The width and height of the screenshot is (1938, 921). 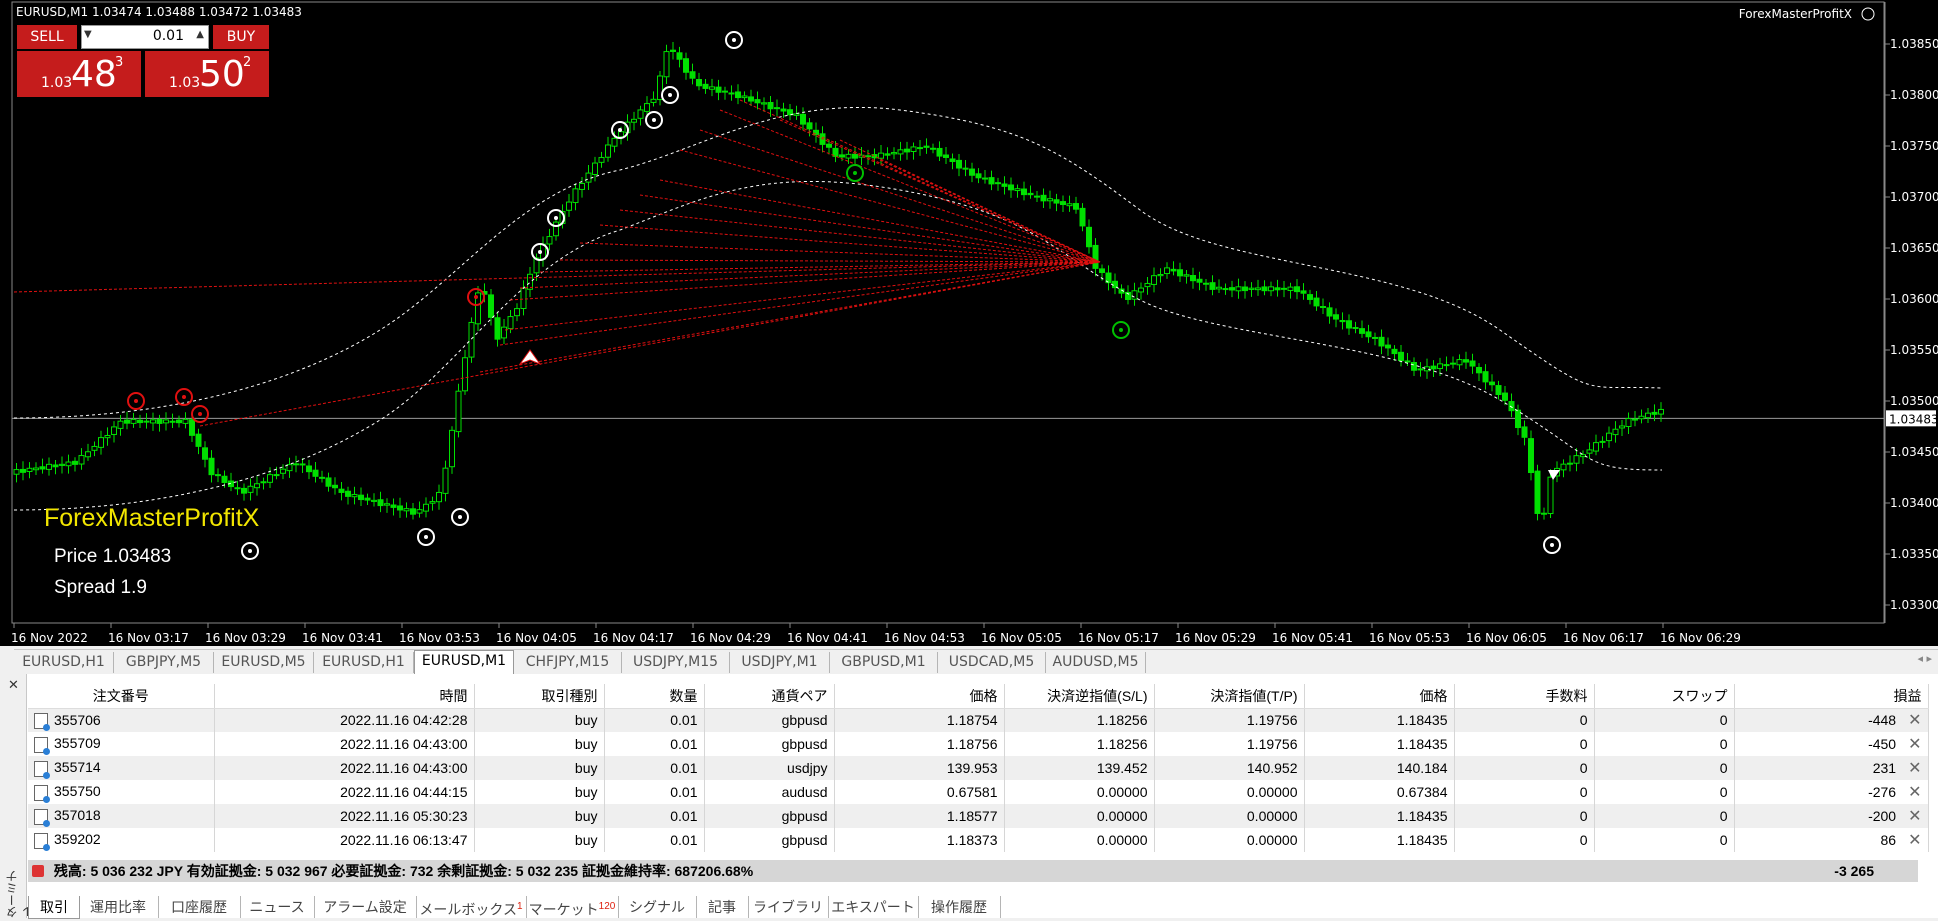 What do you see at coordinates (1096, 662) in the screenshot?
I see `symbol-tab: AUDUSD,M5` at bounding box center [1096, 662].